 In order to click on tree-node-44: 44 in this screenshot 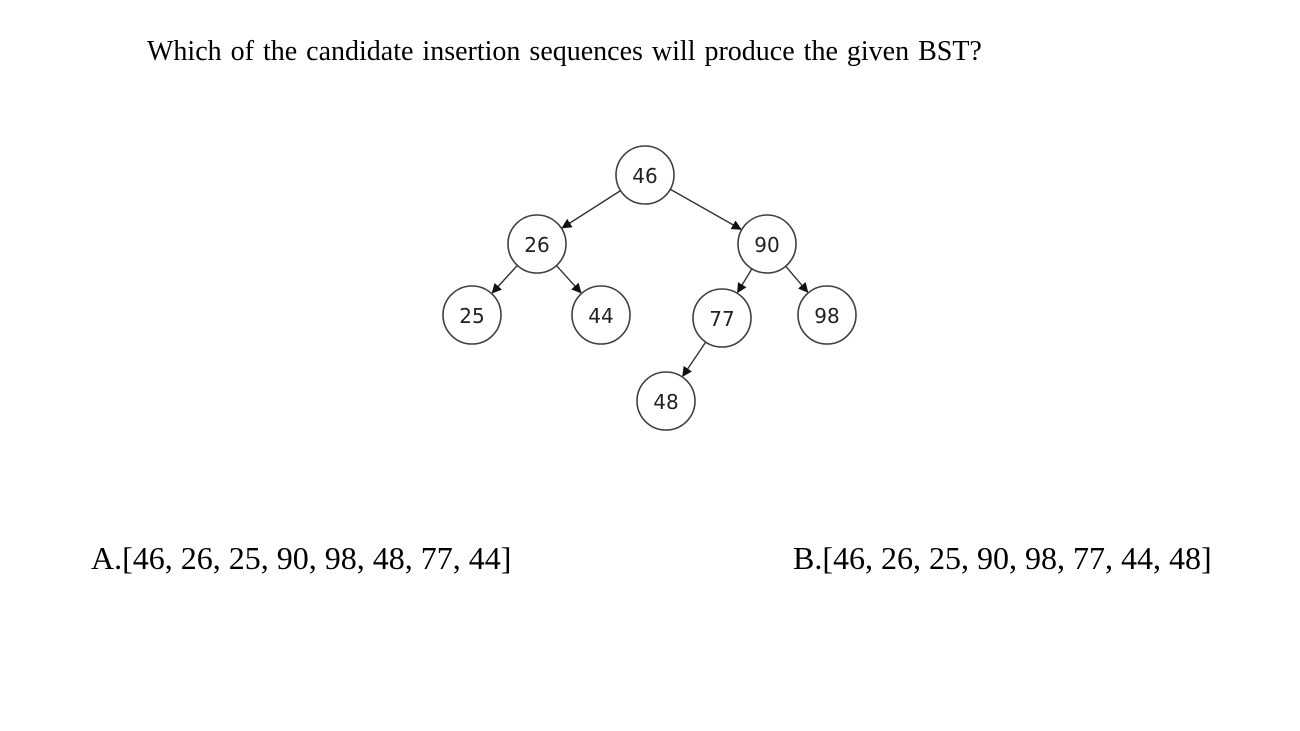, I will do `click(601, 315)`.